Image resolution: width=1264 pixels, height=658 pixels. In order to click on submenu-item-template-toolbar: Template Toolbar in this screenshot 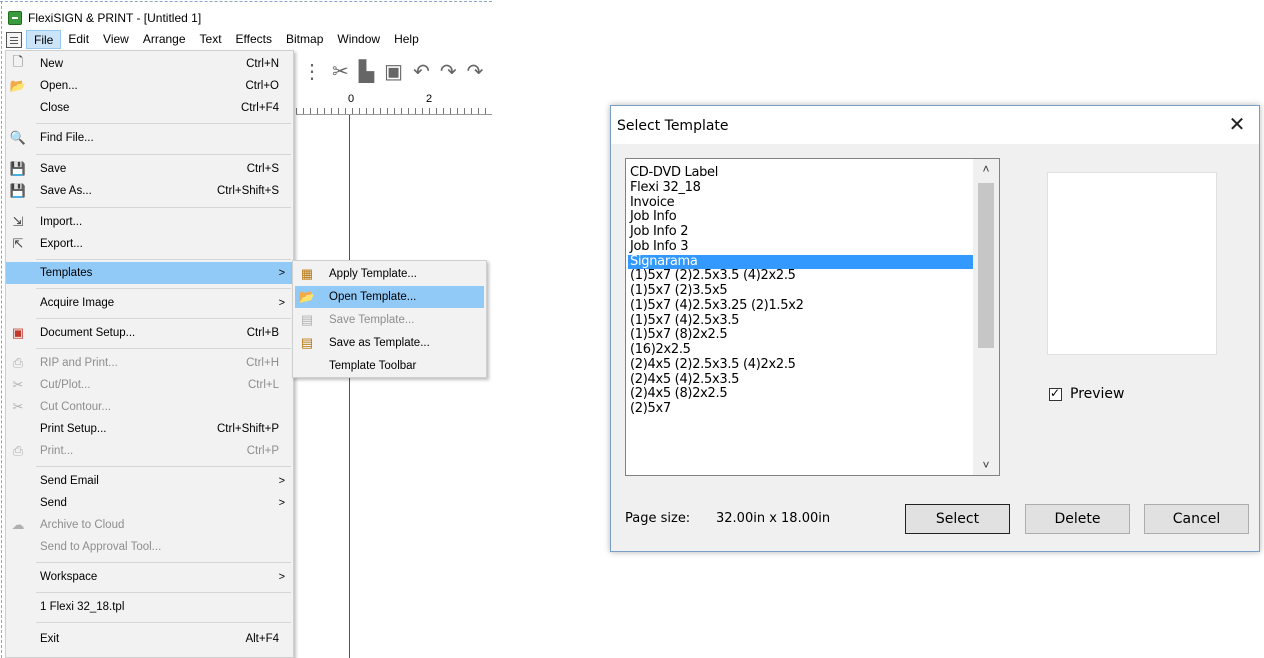, I will do `click(389, 366)`.